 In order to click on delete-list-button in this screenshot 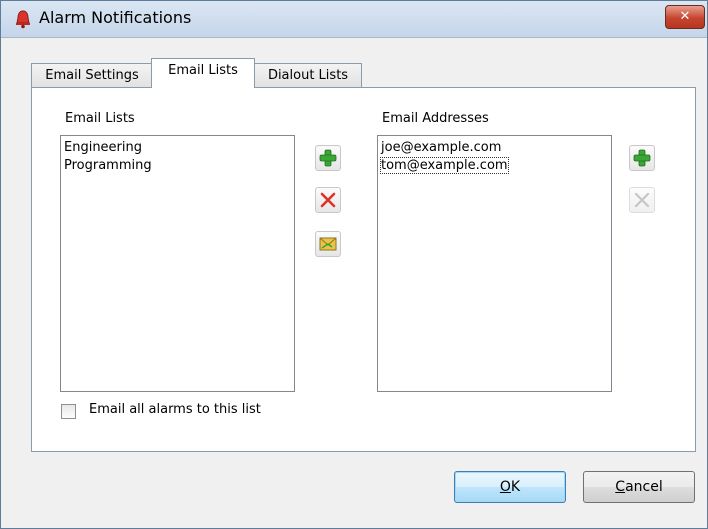, I will do `click(328, 200)`.